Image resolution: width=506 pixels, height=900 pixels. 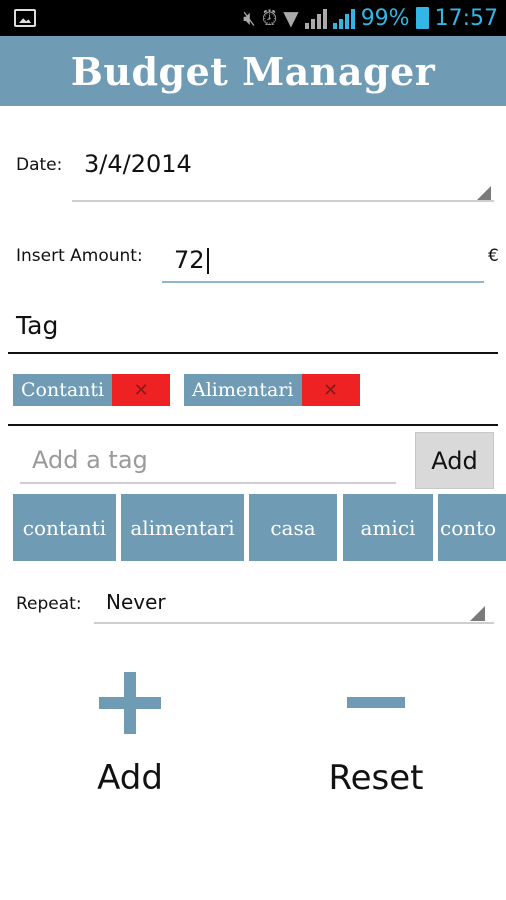 What do you see at coordinates (323, 262) in the screenshot?
I see `amount-input: 72` at bounding box center [323, 262].